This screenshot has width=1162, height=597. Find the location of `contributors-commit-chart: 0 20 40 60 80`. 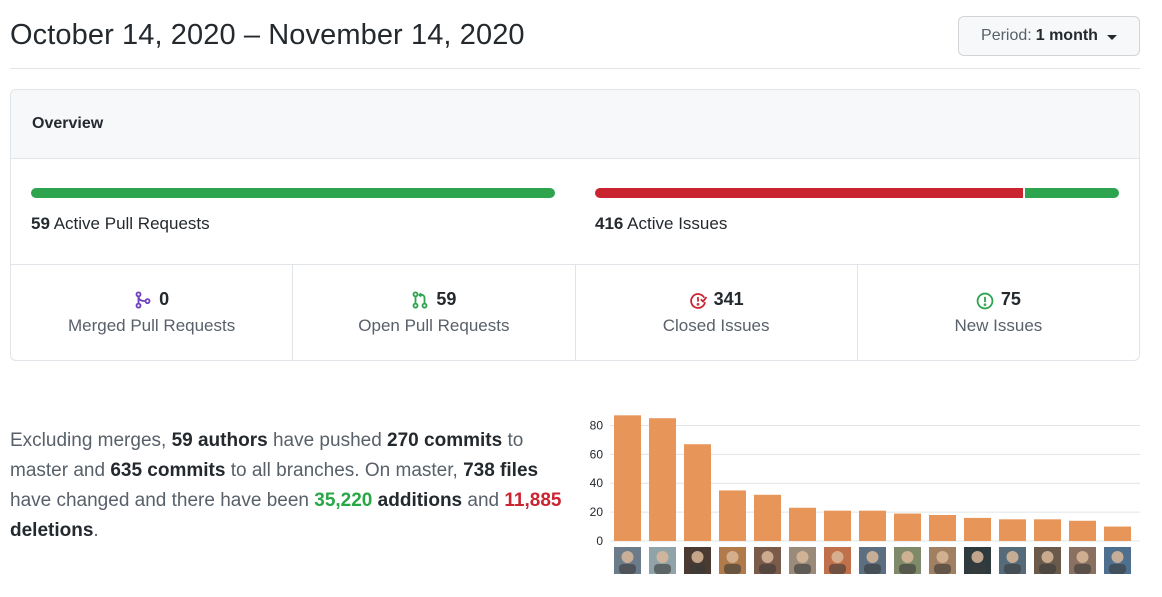

contributors-commit-chart: 0 20 40 60 80 is located at coordinates (865, 494).